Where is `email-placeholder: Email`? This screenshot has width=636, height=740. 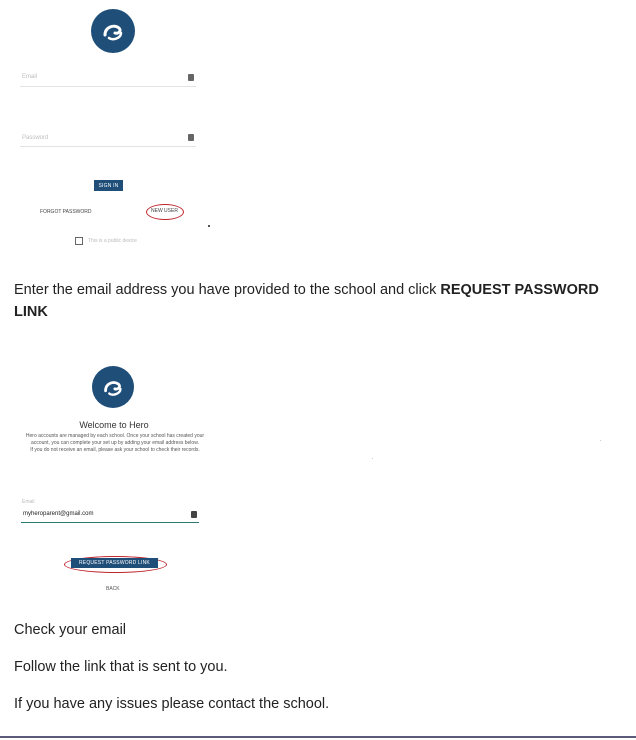 email-placeholder: Email is located at coordinates (30, 77).